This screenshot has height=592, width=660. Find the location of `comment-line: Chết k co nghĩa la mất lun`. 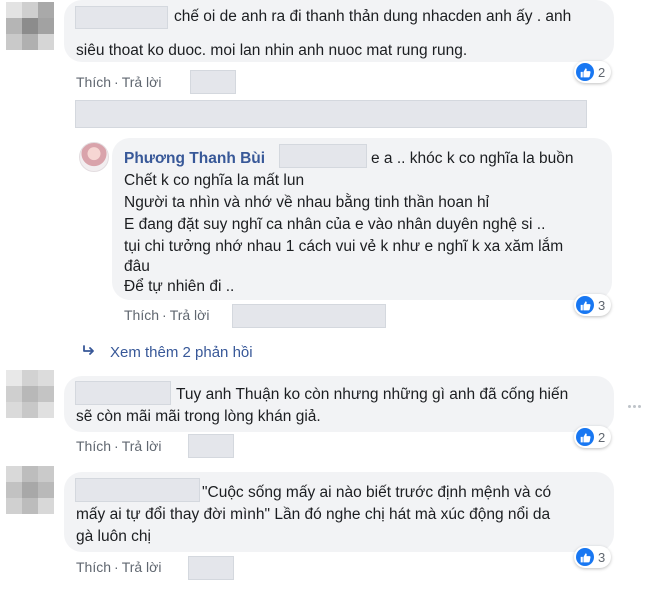

comment-line: Chết k co nghĩa la mất lun is located at coordinates (214, 180).